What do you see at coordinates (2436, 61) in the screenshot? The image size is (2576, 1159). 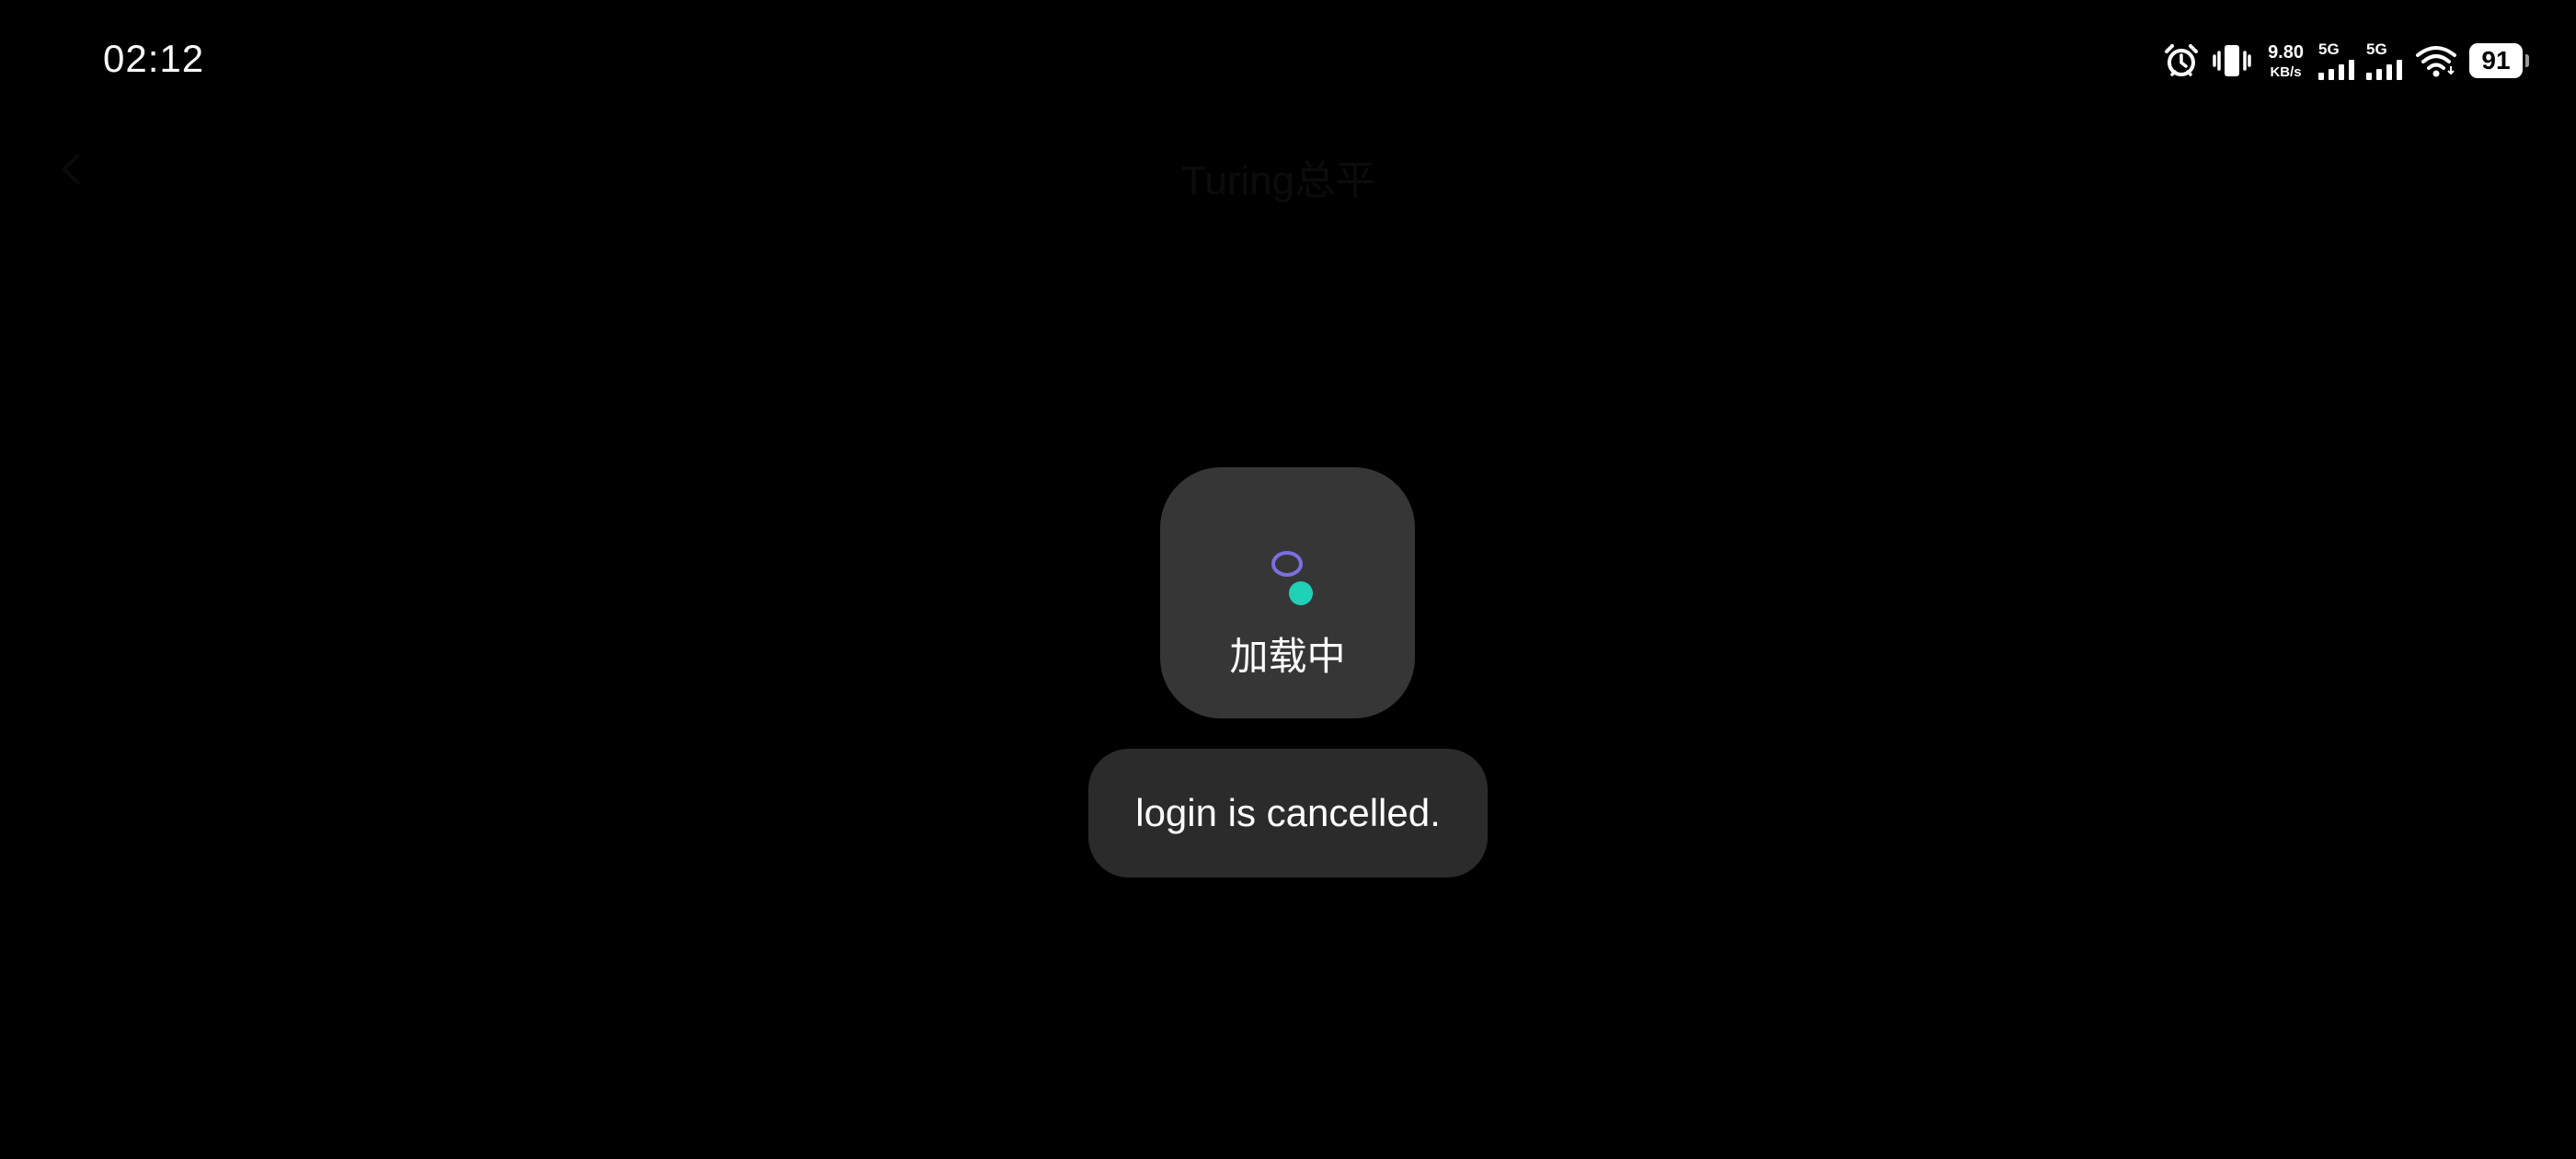 I see `wifi-icon` at bounding box center [2436, 61].